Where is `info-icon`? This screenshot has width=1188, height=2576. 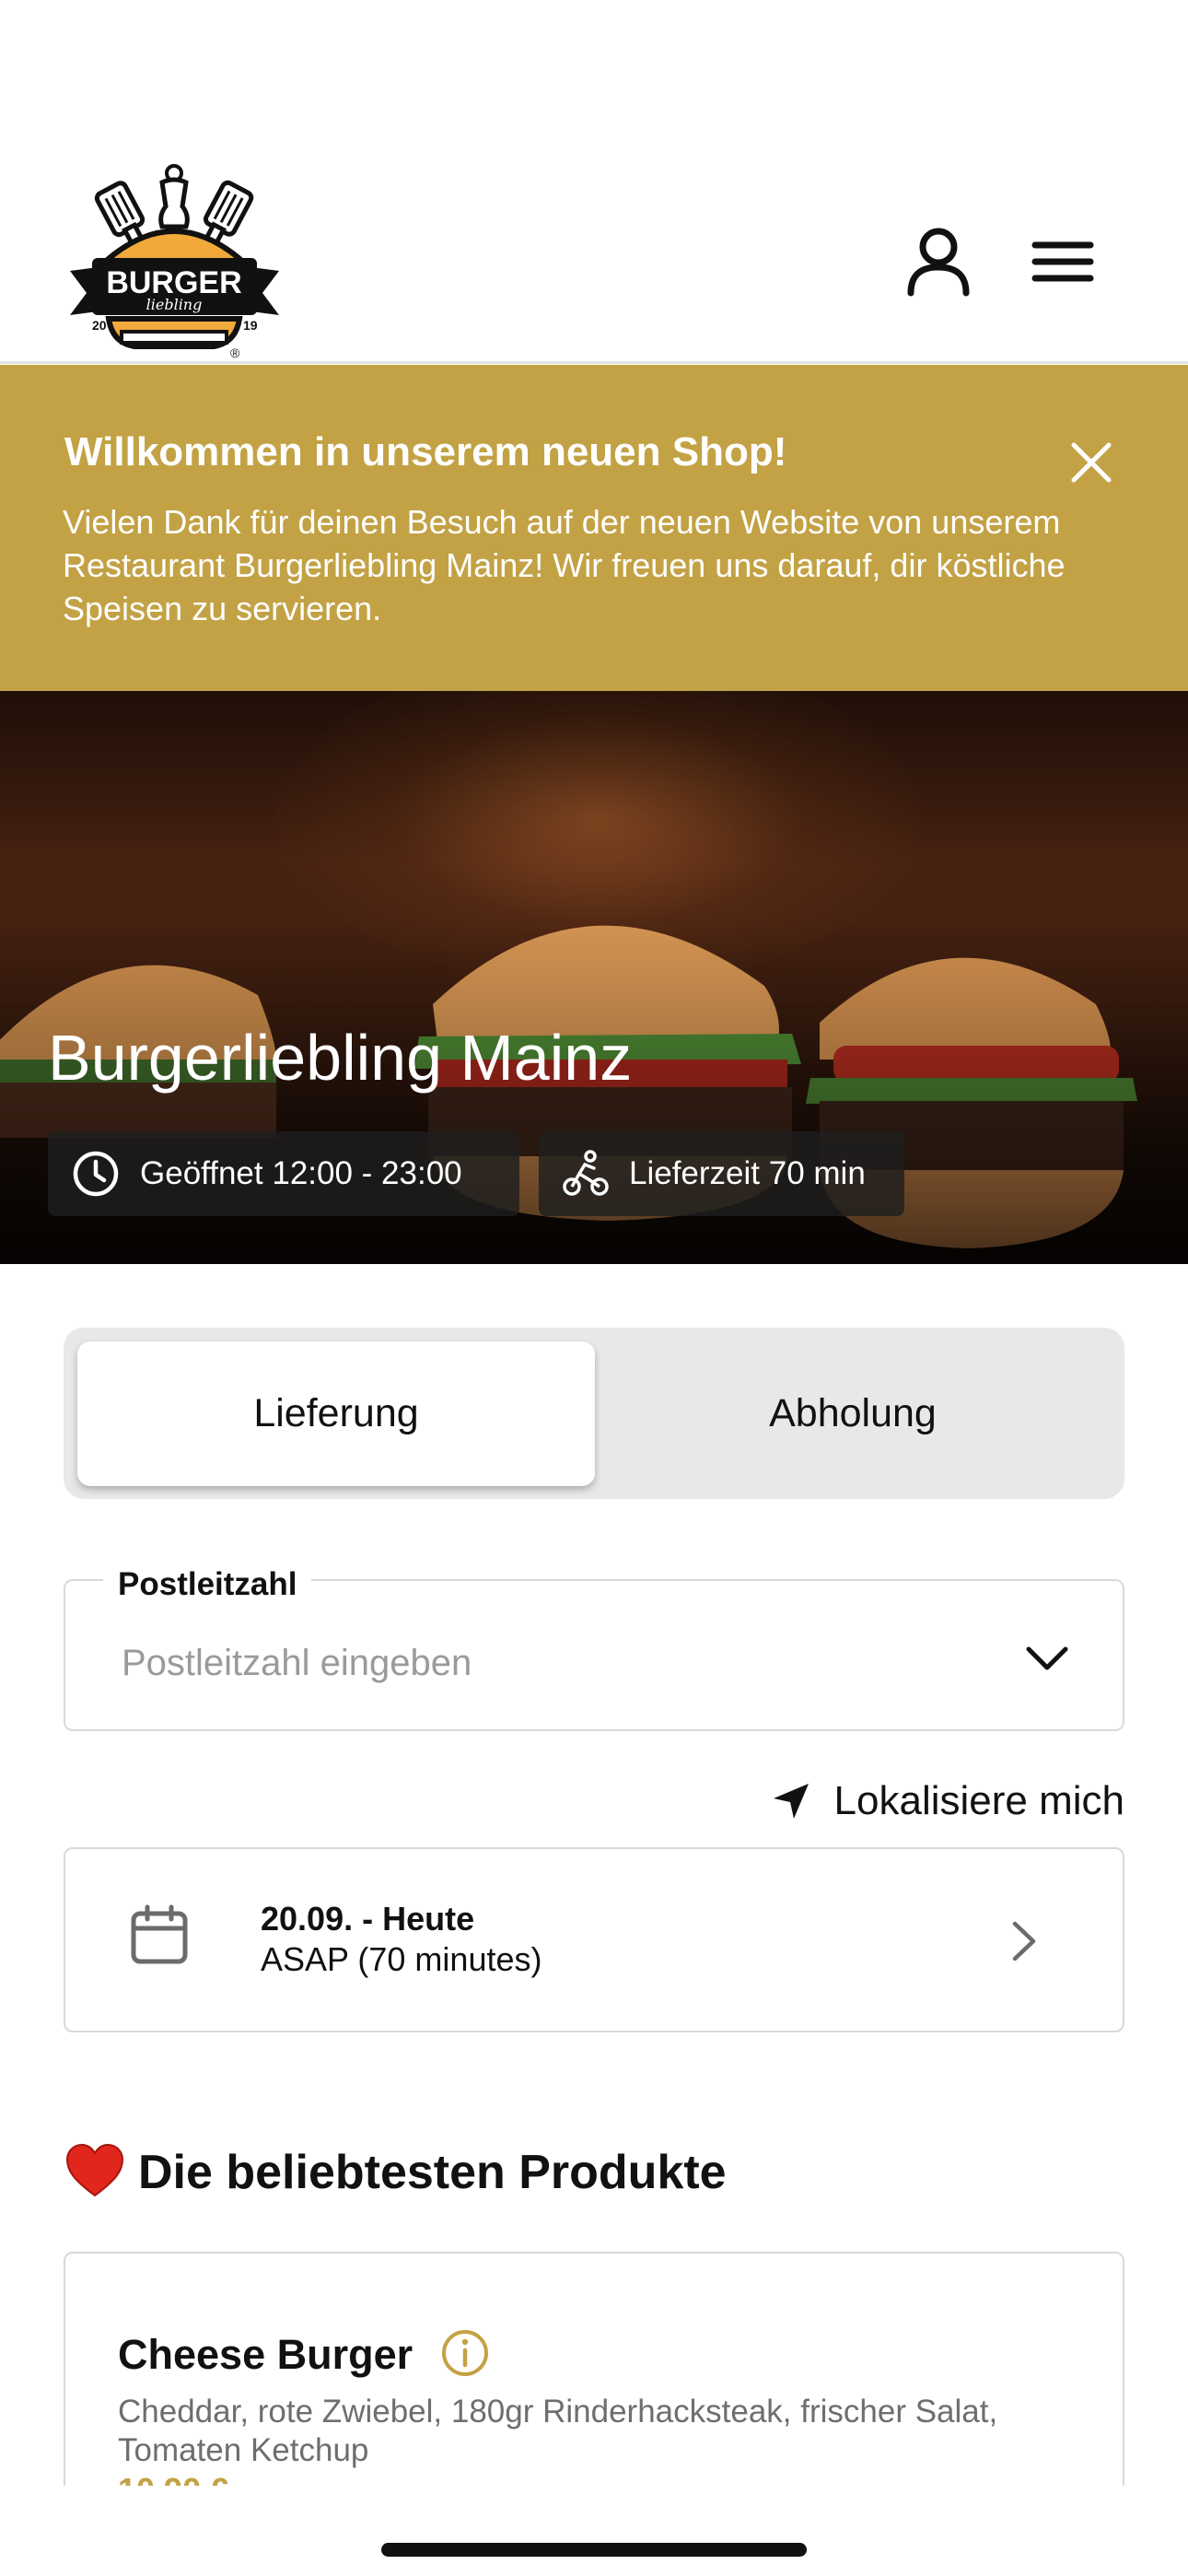 info-icon is located at coordinates (465, 2353).